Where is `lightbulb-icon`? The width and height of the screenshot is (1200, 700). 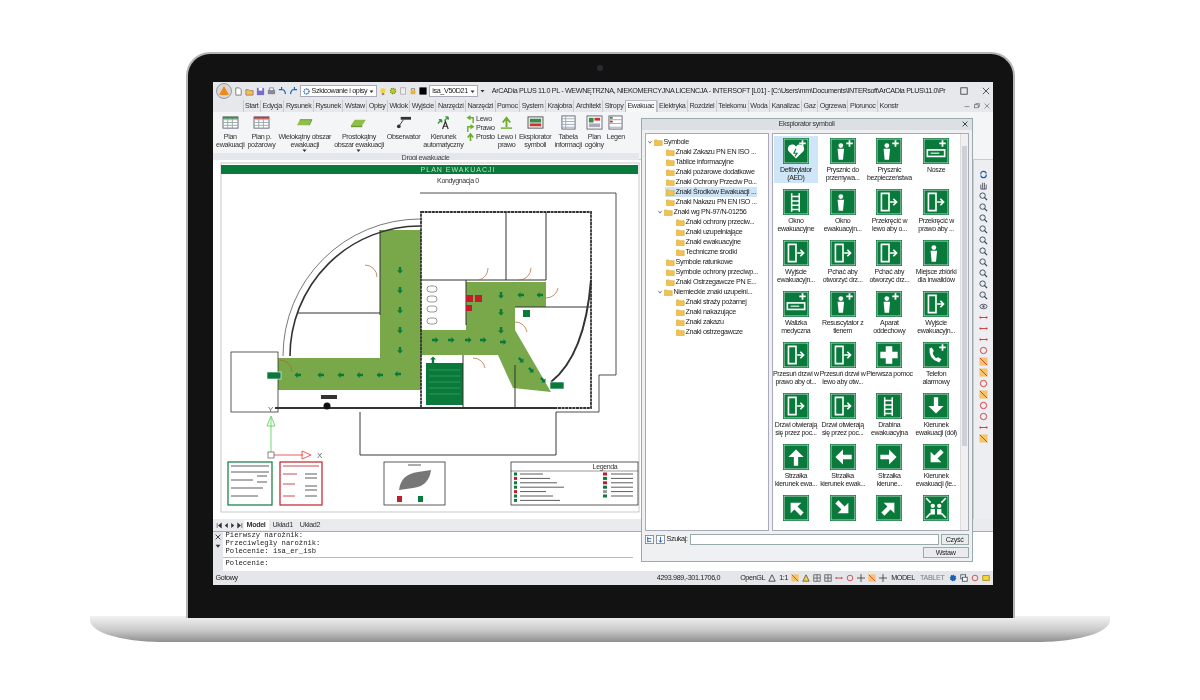
lightbulb-icon is located at coordinates (383, 91).